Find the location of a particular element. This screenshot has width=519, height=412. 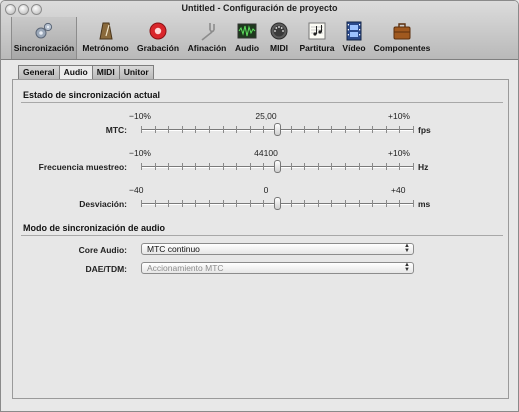

dae-tdm-value: Accionamiento MTC is located at coordinates (185, 268).